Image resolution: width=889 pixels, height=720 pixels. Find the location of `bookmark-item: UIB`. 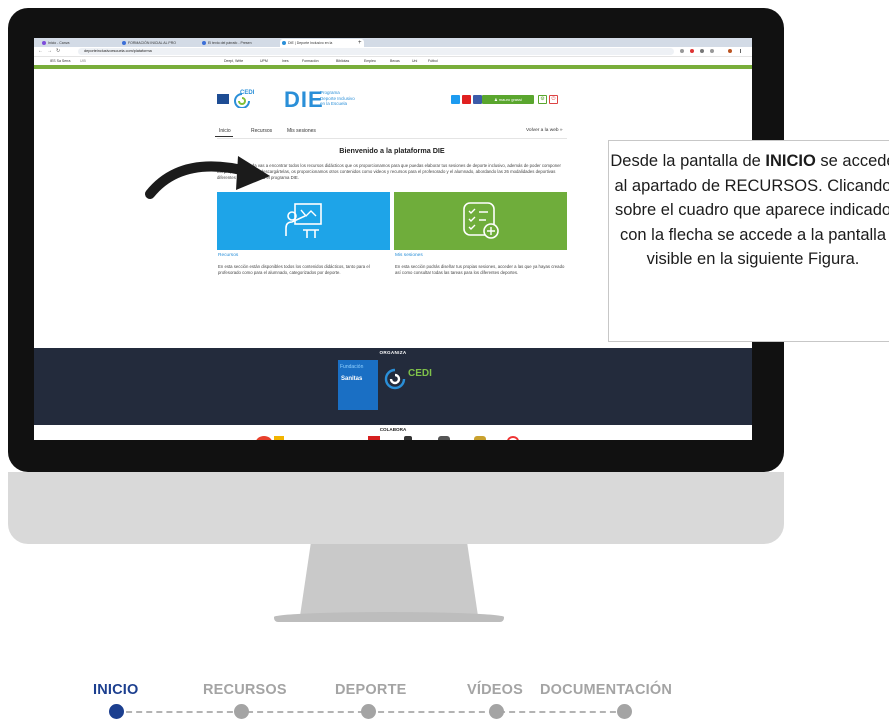

bookmark-item: UIB is located at coordinates (83, 61).